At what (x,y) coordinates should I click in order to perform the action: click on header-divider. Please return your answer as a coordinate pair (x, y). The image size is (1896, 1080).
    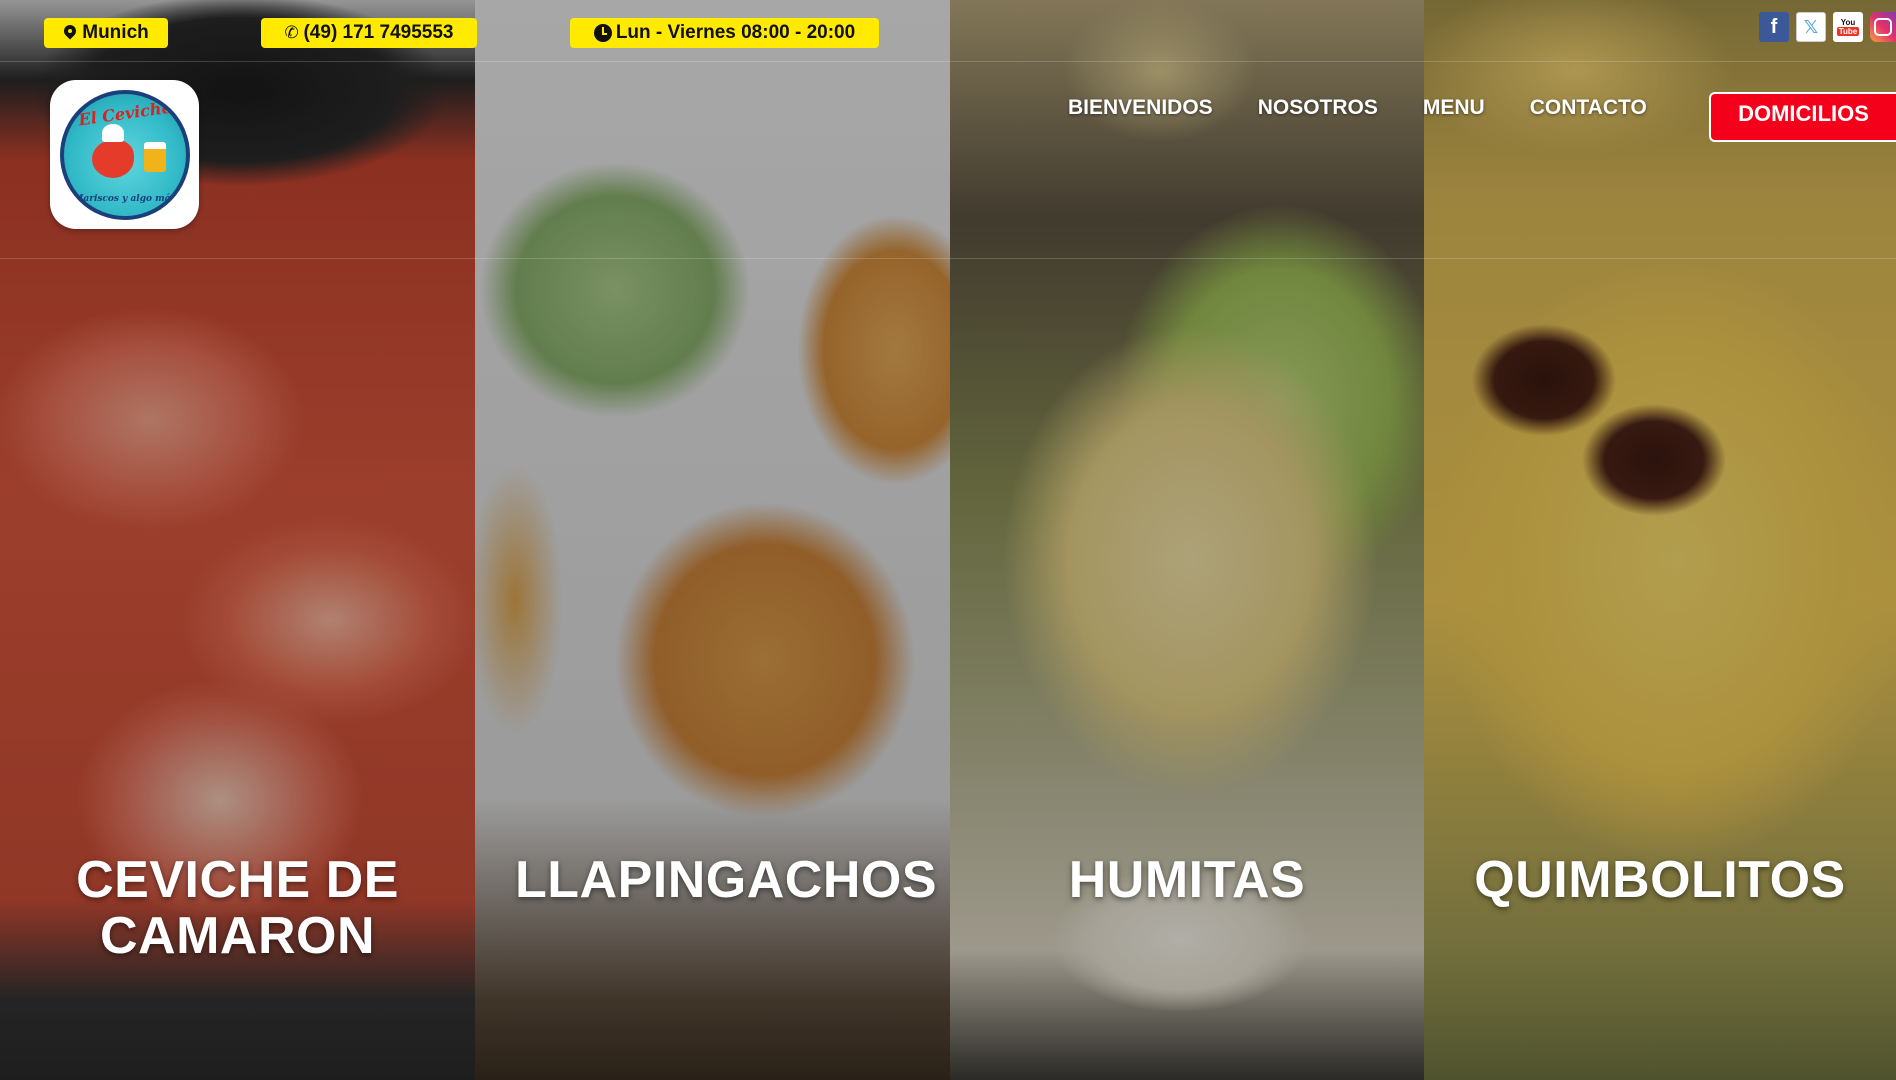
    Looking at the image, I should click on (948, 258).